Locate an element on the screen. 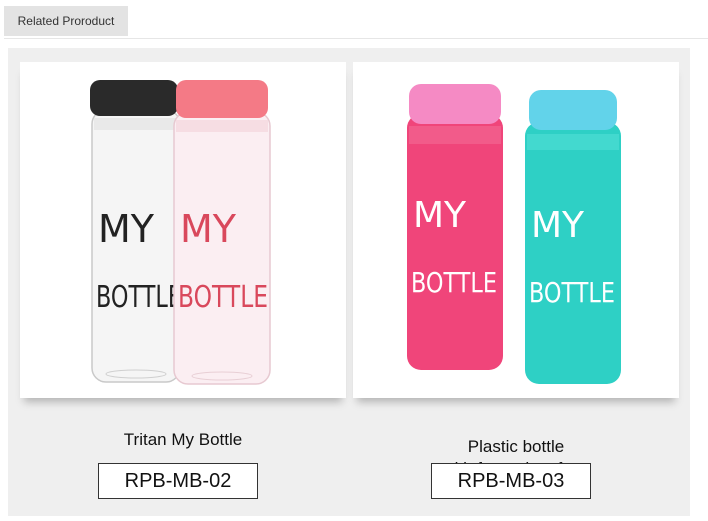  teal-frosted-bottle: MY BOTTLE is located at coordinates (573, 237).